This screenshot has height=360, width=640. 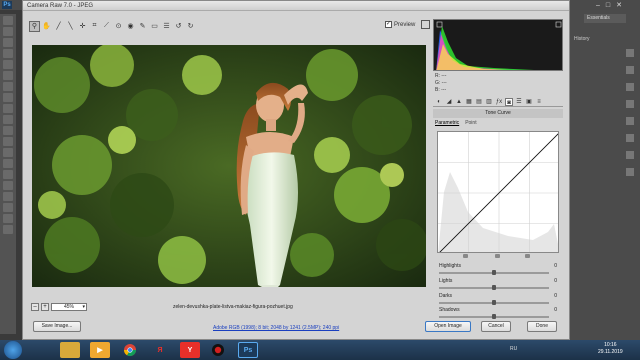 What do you see at coordinates (34, 26) in the screenshot?
I see `zoom-tool-icon: ⚲` at bounding box center [34, 26].